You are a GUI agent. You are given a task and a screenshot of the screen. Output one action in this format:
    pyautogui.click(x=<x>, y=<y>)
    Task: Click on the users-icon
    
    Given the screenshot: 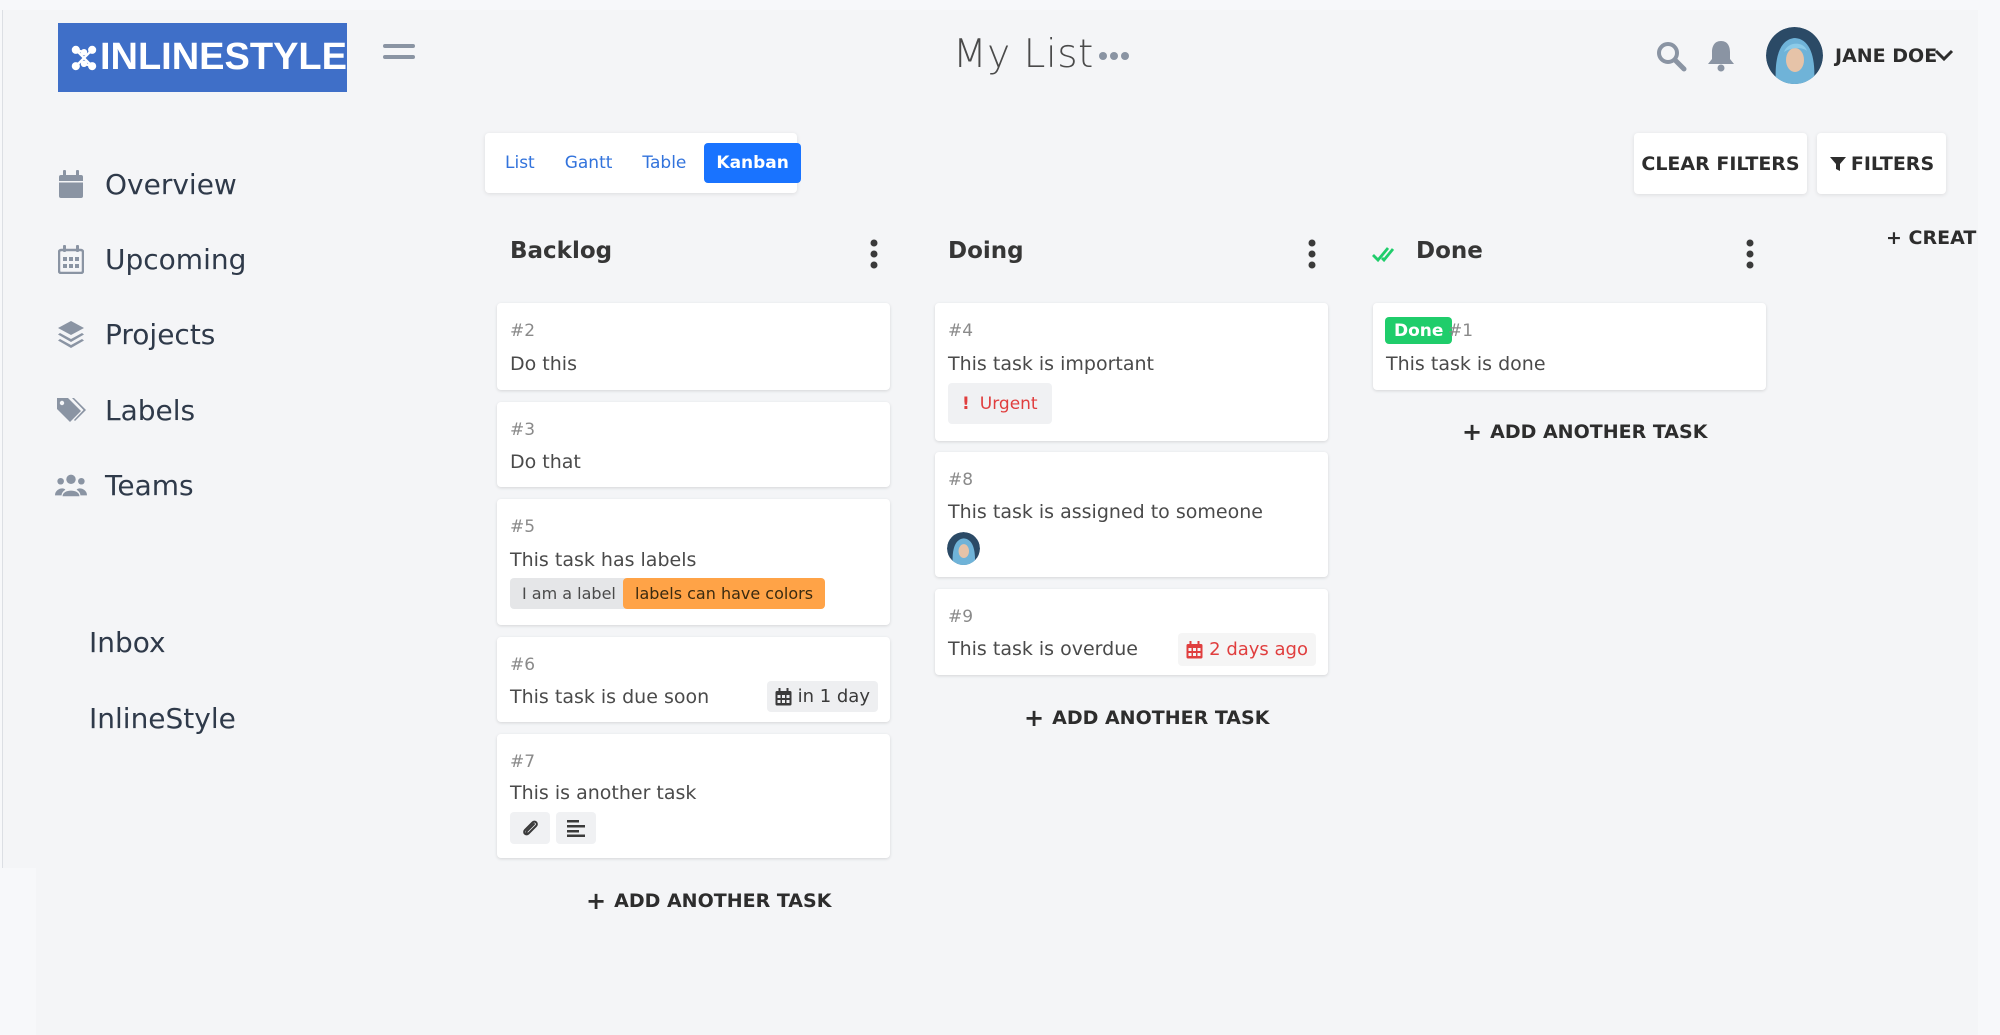 What is the action you would take?
    pyautogui.click(x=71, y=485)
    